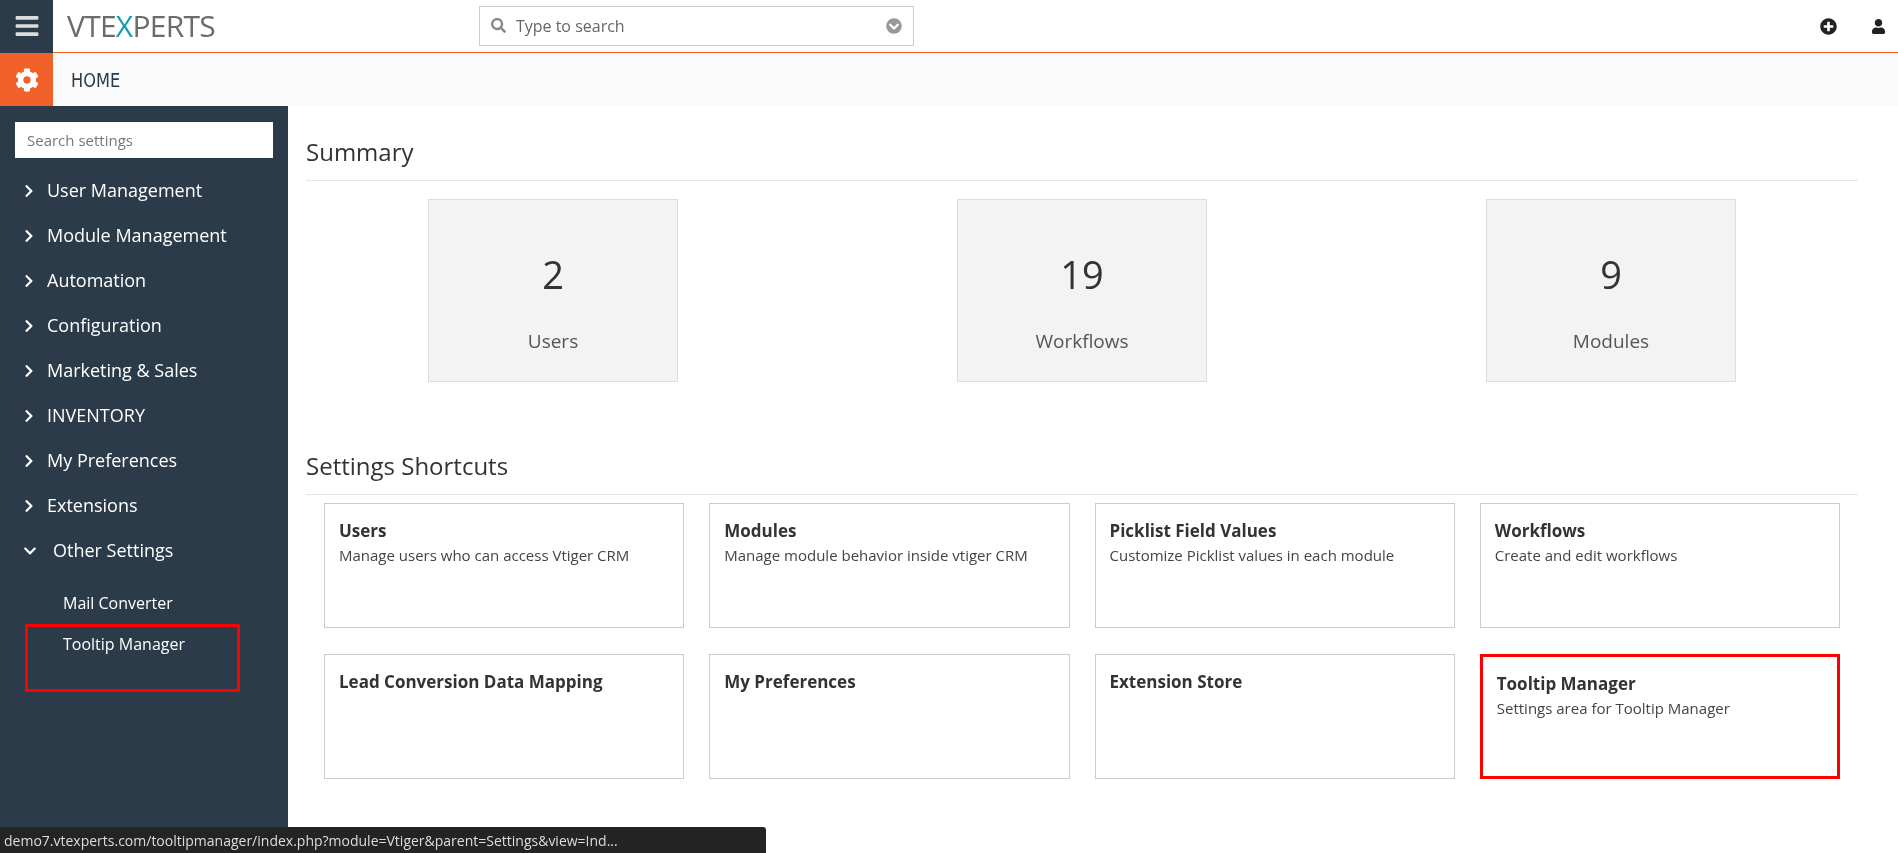  What do you see at coordinates (91, 26) in the screenshot?
I see `logo-text: VTE` at bounding box center [91, 26].